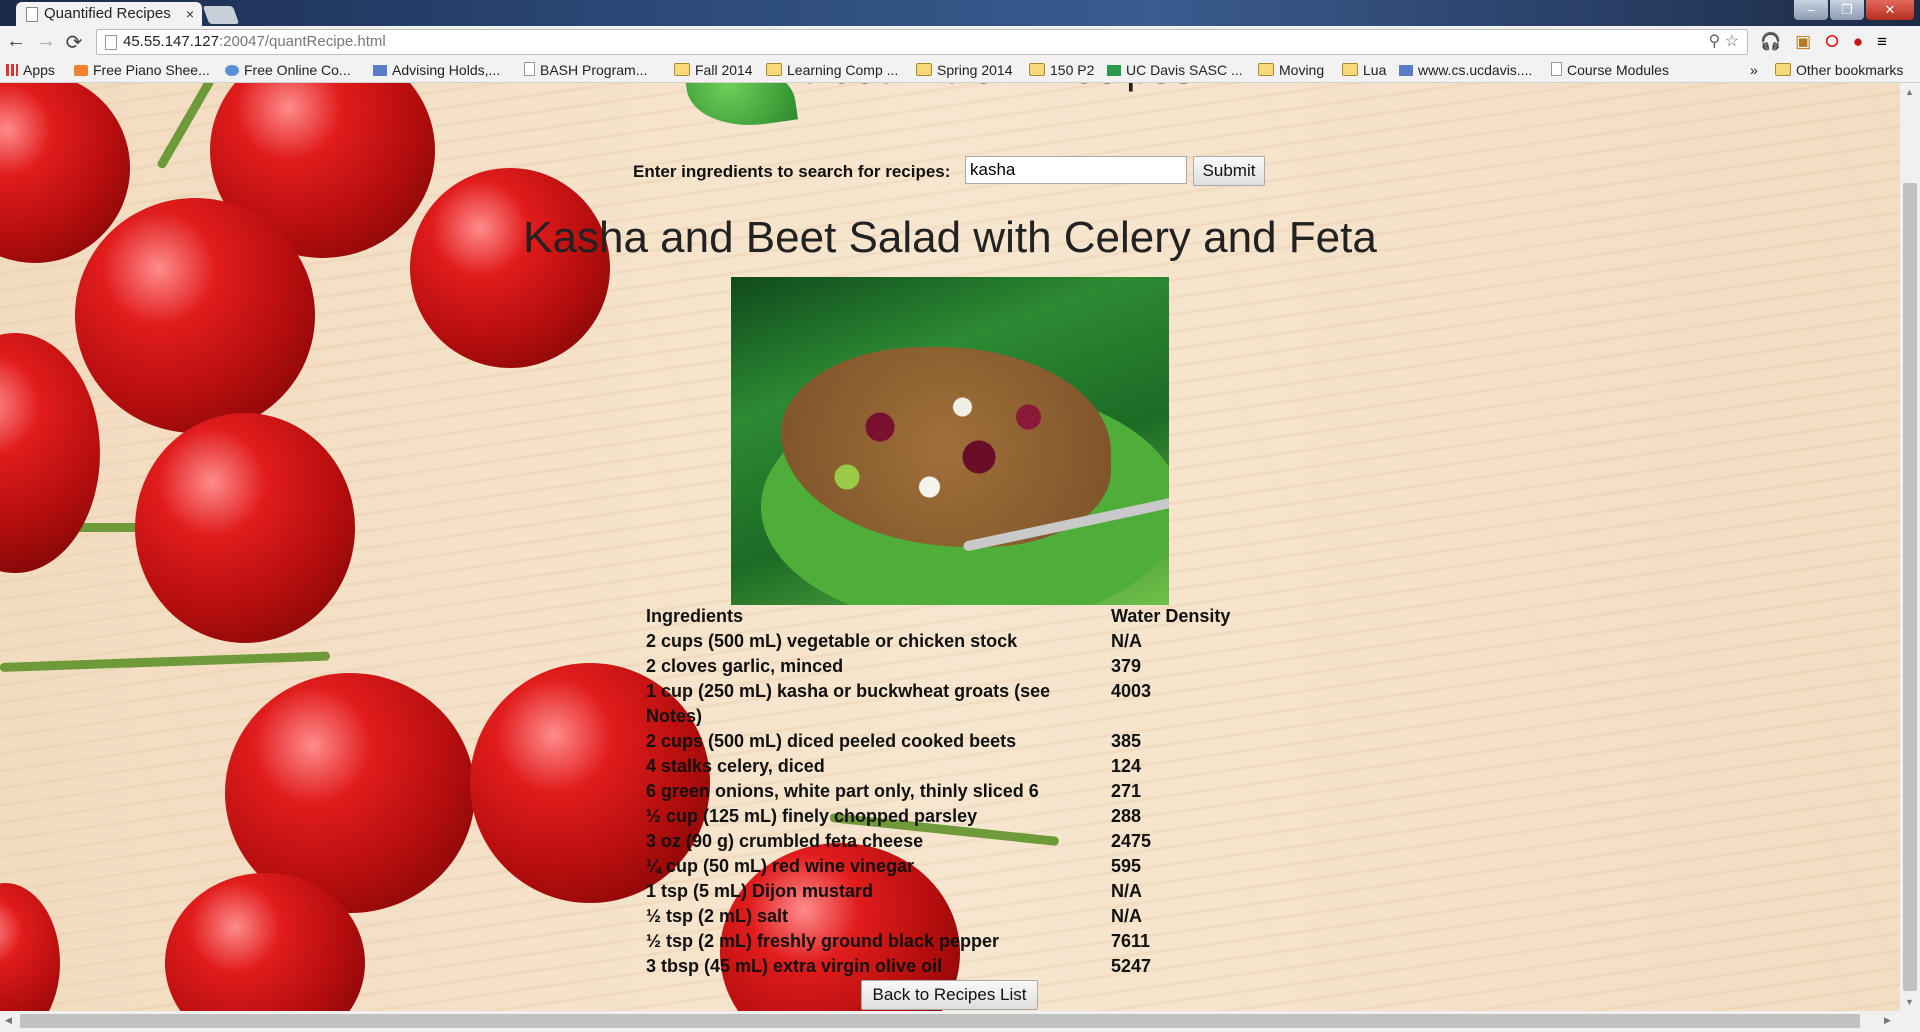  I want to click on search-star-icons: ⚲ ☆, so click(1723, 42).